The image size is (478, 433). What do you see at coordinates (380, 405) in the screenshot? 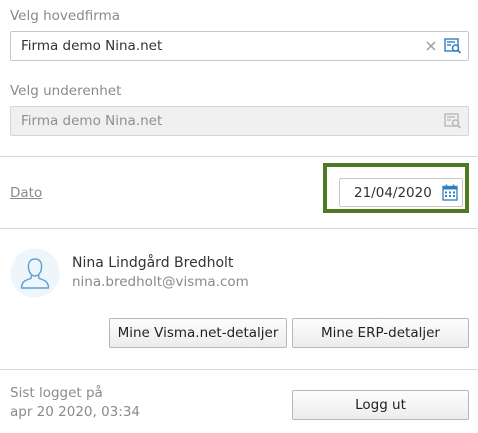
I see `logout-button: Logg ut` at bounding box center [380, 405].